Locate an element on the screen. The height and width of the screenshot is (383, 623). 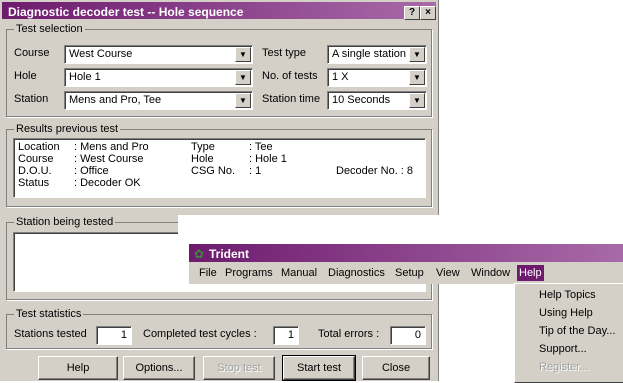
menu-programs: Programs is located at coordinates (249, 273).